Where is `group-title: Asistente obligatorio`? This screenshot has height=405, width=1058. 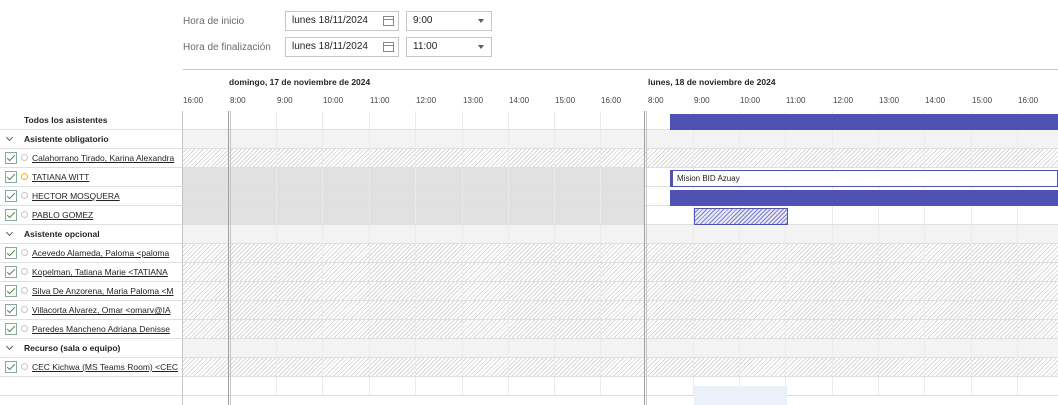 group-title: Asistente obligatorio is located at coordinates (66, 139).